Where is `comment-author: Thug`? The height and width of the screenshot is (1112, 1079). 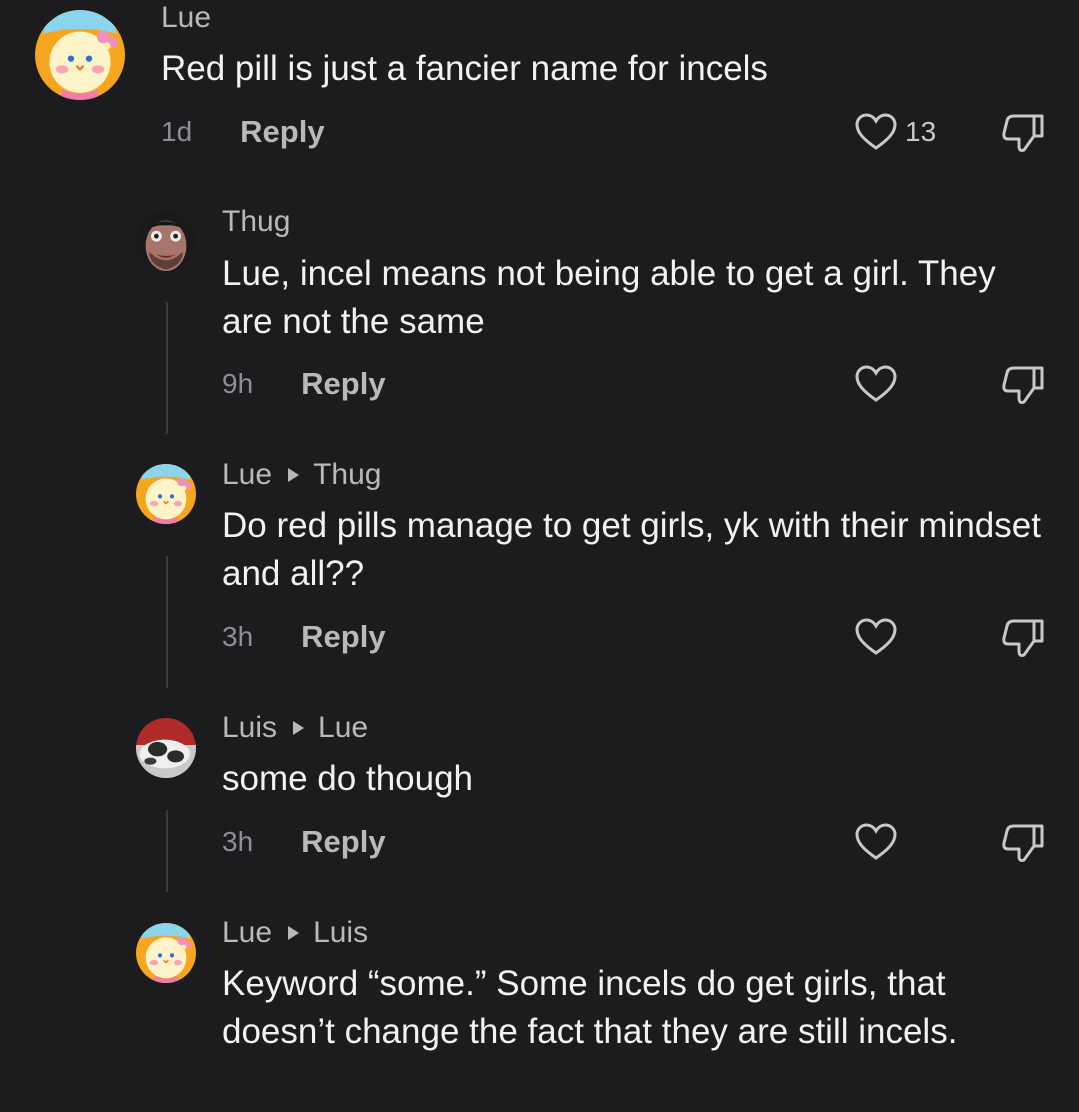
comment-author: Thug is located at coordinates (256, 222).